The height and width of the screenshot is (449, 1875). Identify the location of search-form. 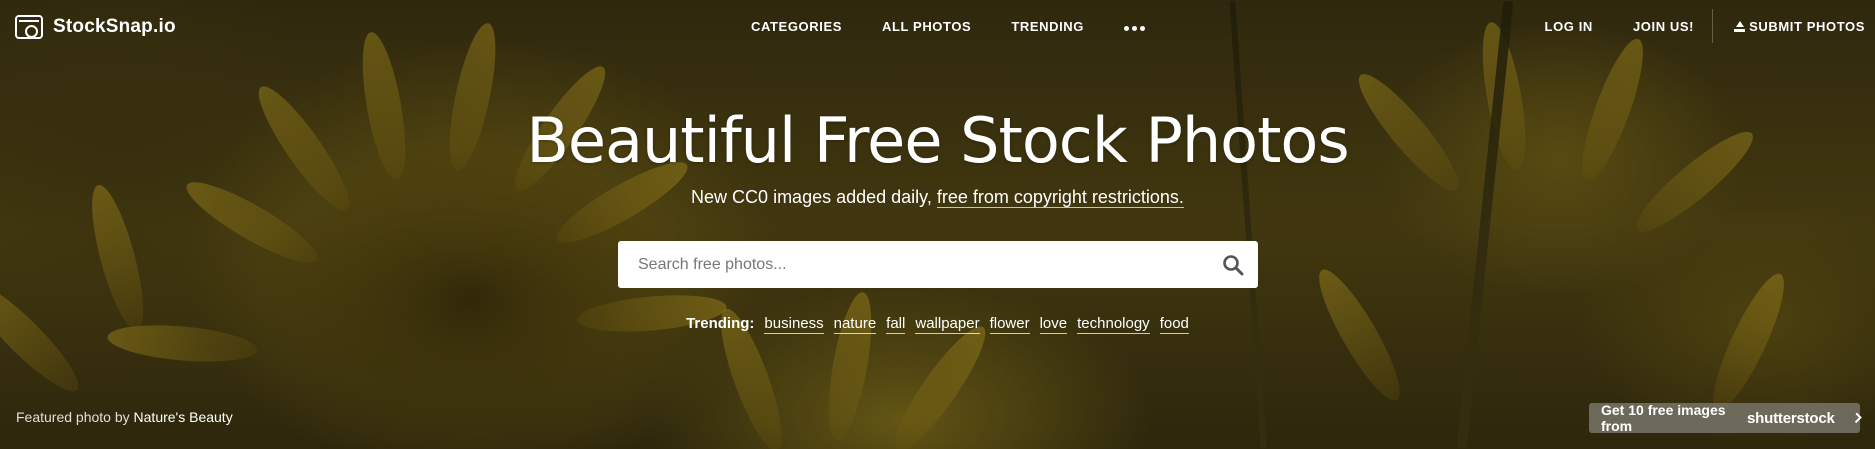
(938, 264).